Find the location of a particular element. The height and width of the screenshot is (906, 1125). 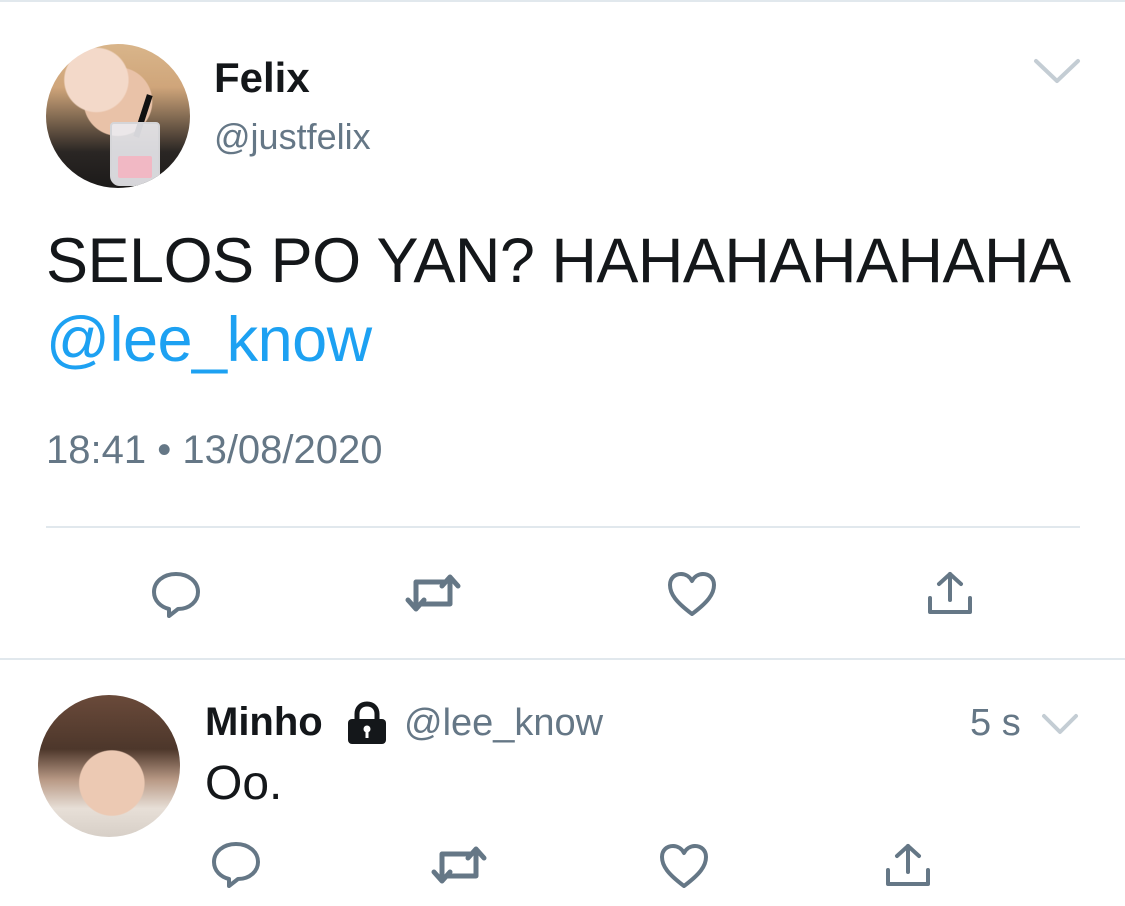

author-handle: @justfelix is located at coordinates (292, 137).